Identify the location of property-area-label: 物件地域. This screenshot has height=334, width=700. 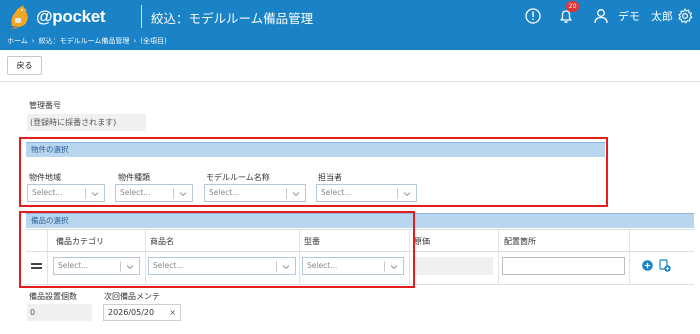
(45, 177).